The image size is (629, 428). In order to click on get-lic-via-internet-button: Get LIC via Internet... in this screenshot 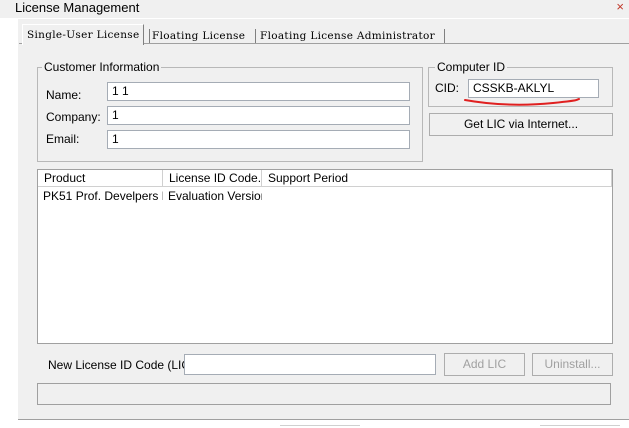, I will do `click(521, 124)`.